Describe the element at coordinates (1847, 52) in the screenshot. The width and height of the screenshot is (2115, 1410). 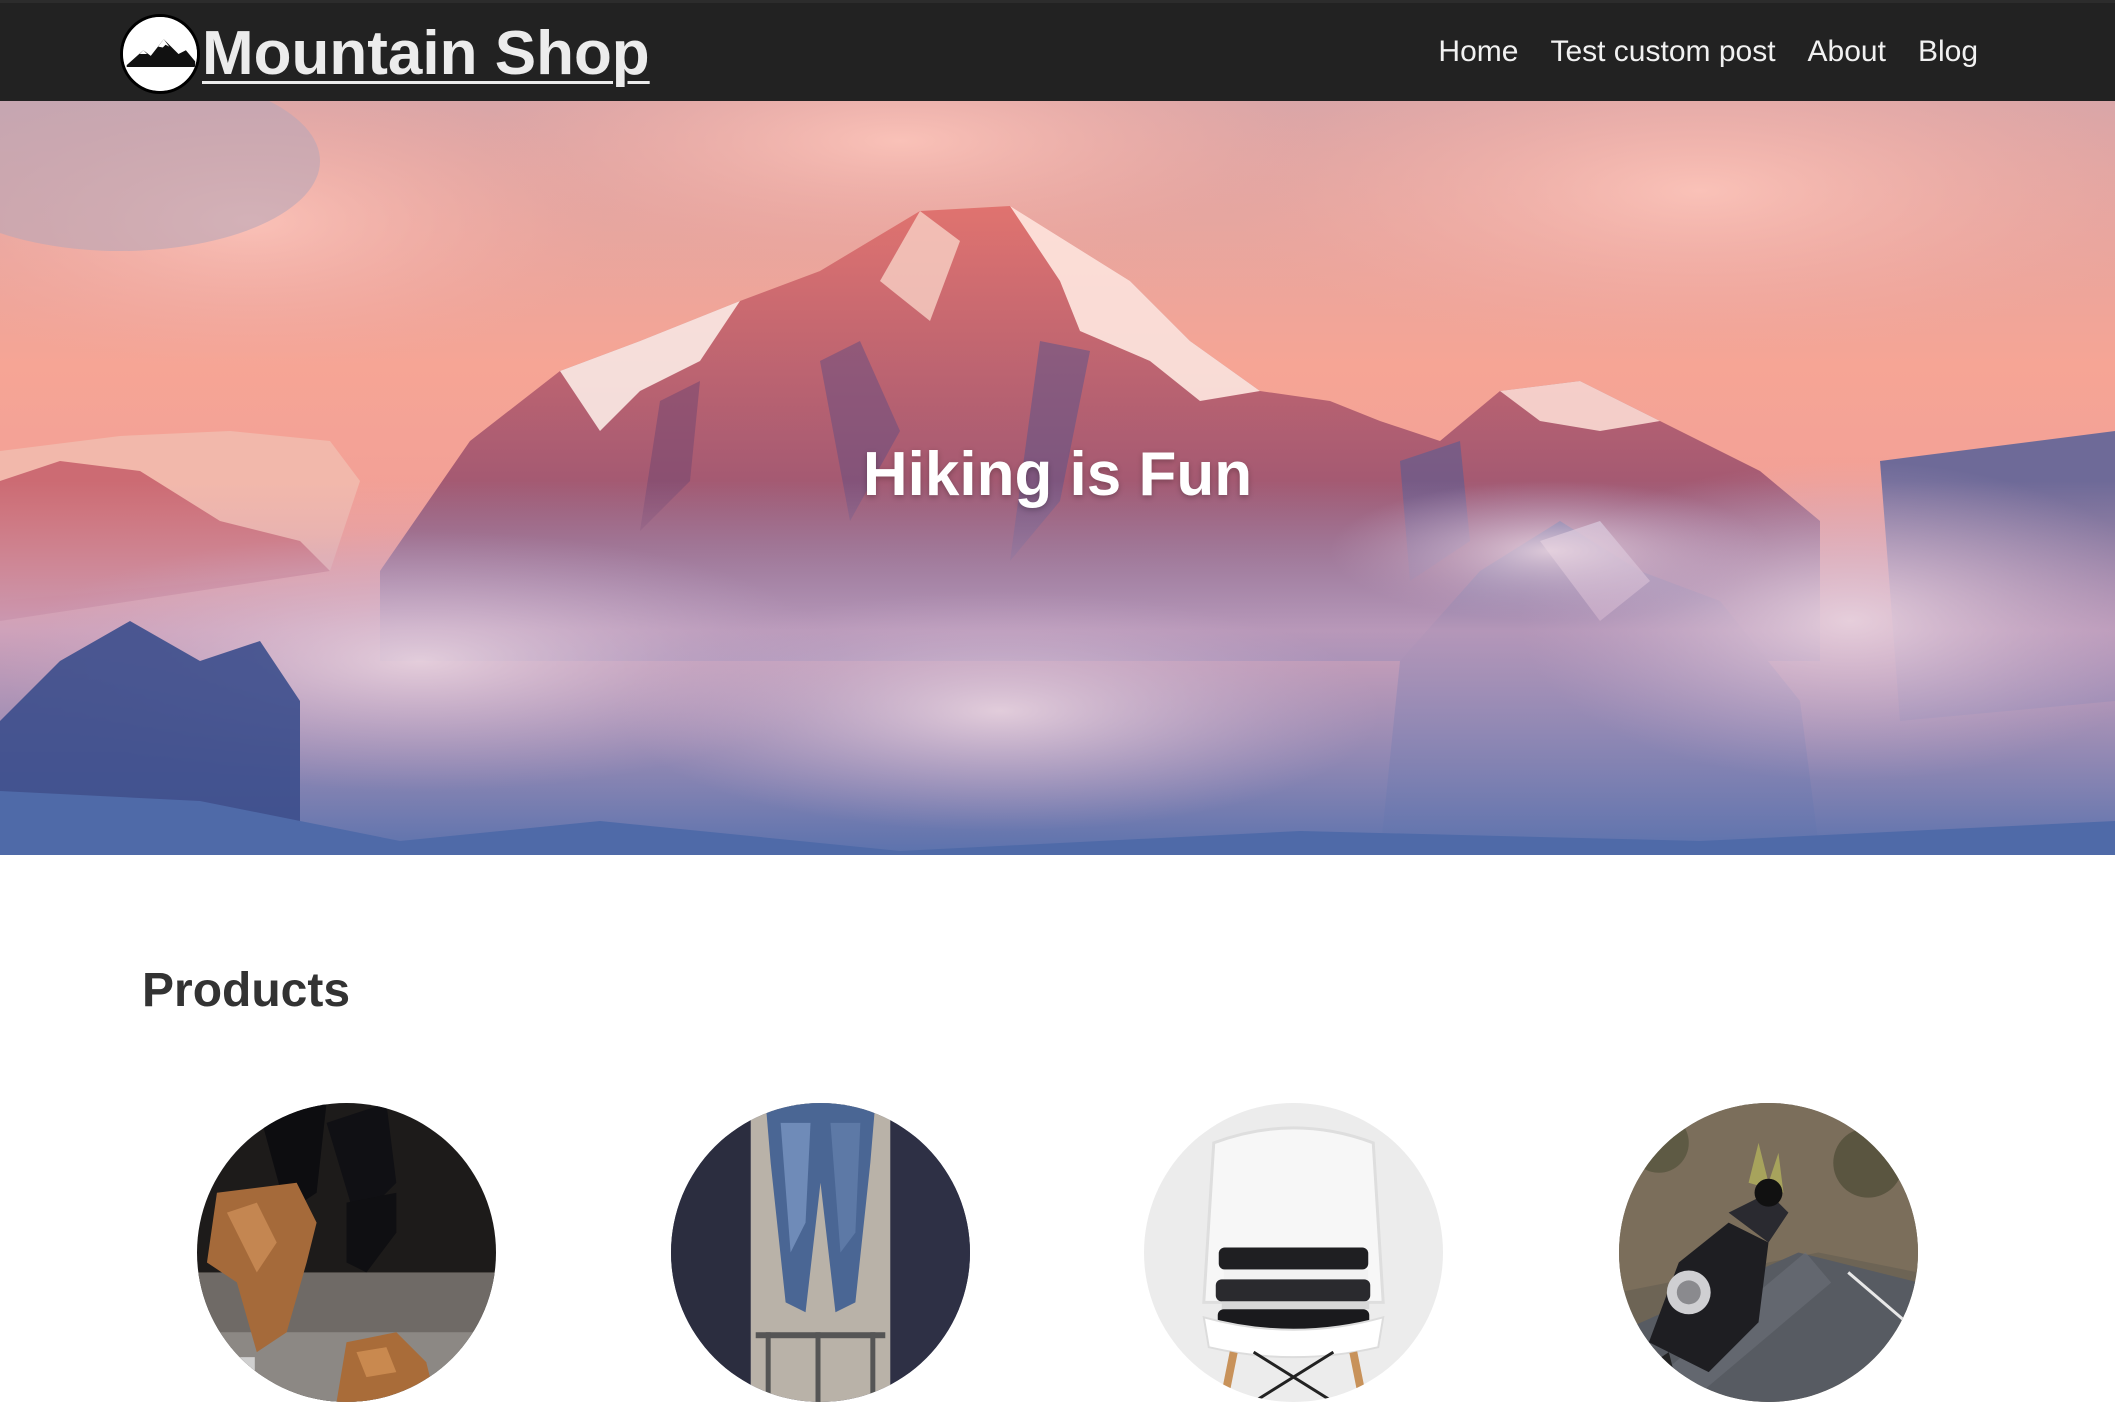
I see `nav-about: About` at that location.